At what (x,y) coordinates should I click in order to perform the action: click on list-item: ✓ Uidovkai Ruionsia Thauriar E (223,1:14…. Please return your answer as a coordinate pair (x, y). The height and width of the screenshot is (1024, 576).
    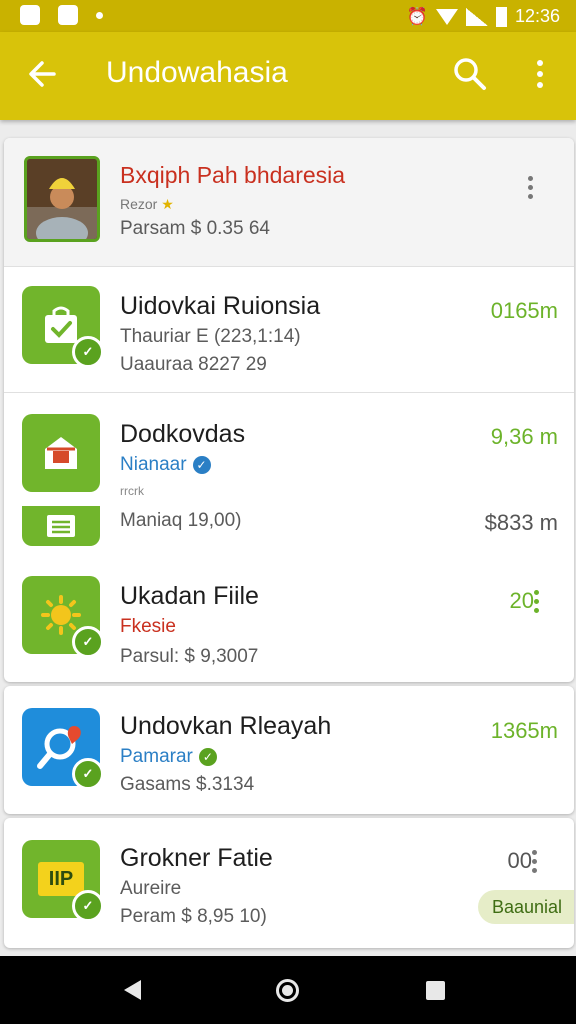
    Looking at the image, I should click on (289, 329).